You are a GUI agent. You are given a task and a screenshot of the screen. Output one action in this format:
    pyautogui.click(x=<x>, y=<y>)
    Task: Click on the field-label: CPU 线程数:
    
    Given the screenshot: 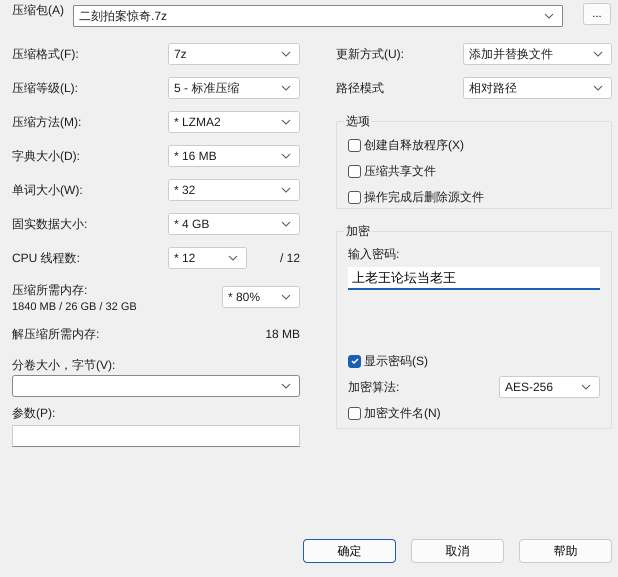 What is the action you would take?
    pyautogui.click(x=47, y=258)
    